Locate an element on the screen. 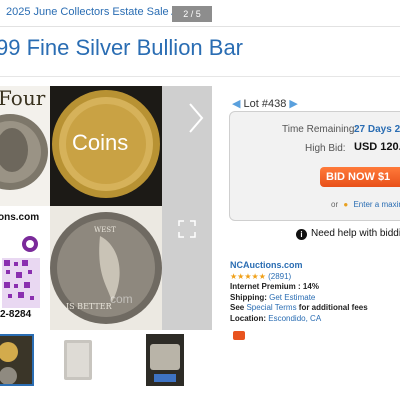 The height and width of the screenshot is (400, 400). seller-name-link: NCAuctions.com is located at coordinates (266, 265).